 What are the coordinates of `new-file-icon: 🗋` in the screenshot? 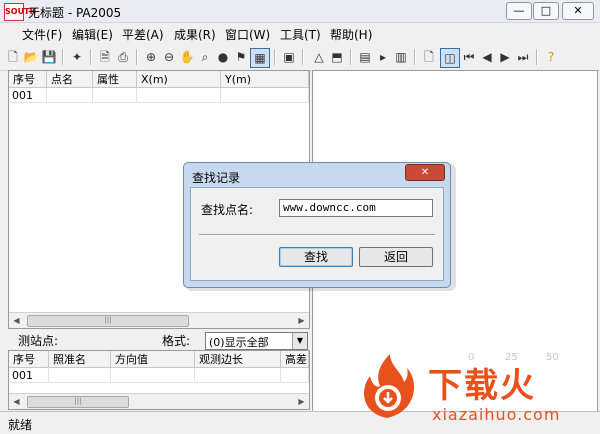 It's located at (13, 57).